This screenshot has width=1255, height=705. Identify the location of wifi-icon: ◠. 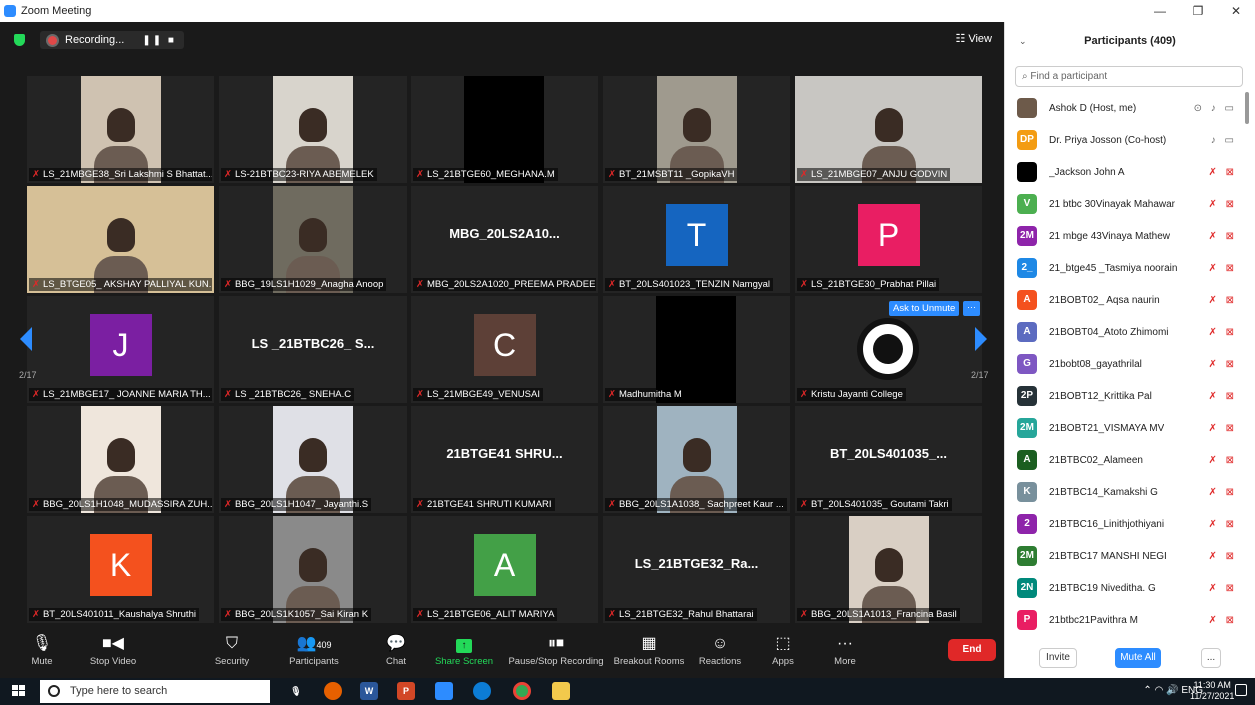
(1161, 690).